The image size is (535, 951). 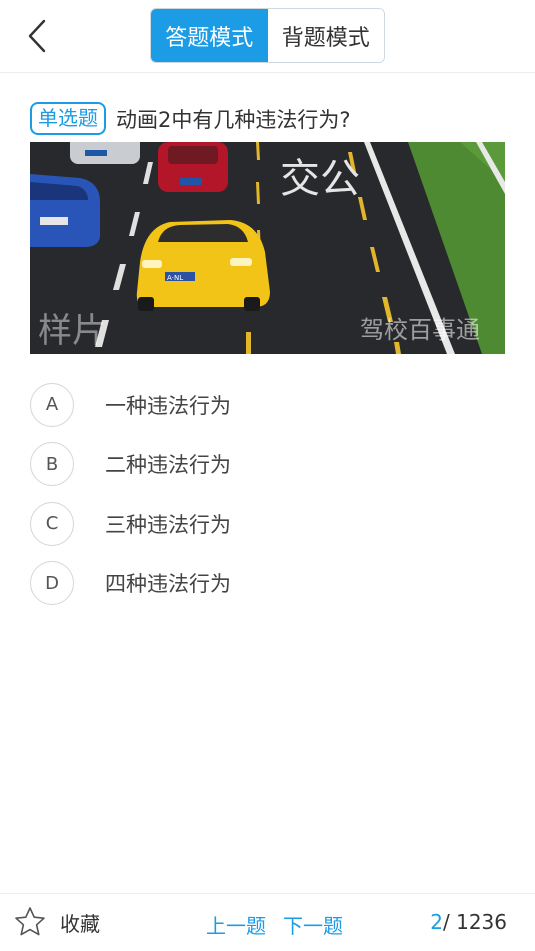 I want to click on option-a: A 一种违法行为, so click(x=267, y=405).